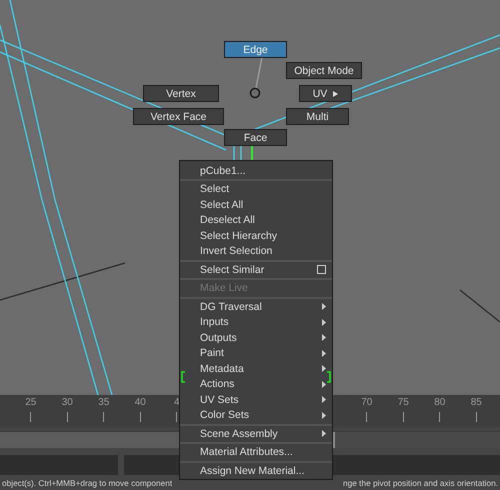 Image resolution: width=500 pixels, height=490 pixels. Describe the element at coordinates (215, 189) in the screenshot. I see `menu-item-label: Select` at that location.